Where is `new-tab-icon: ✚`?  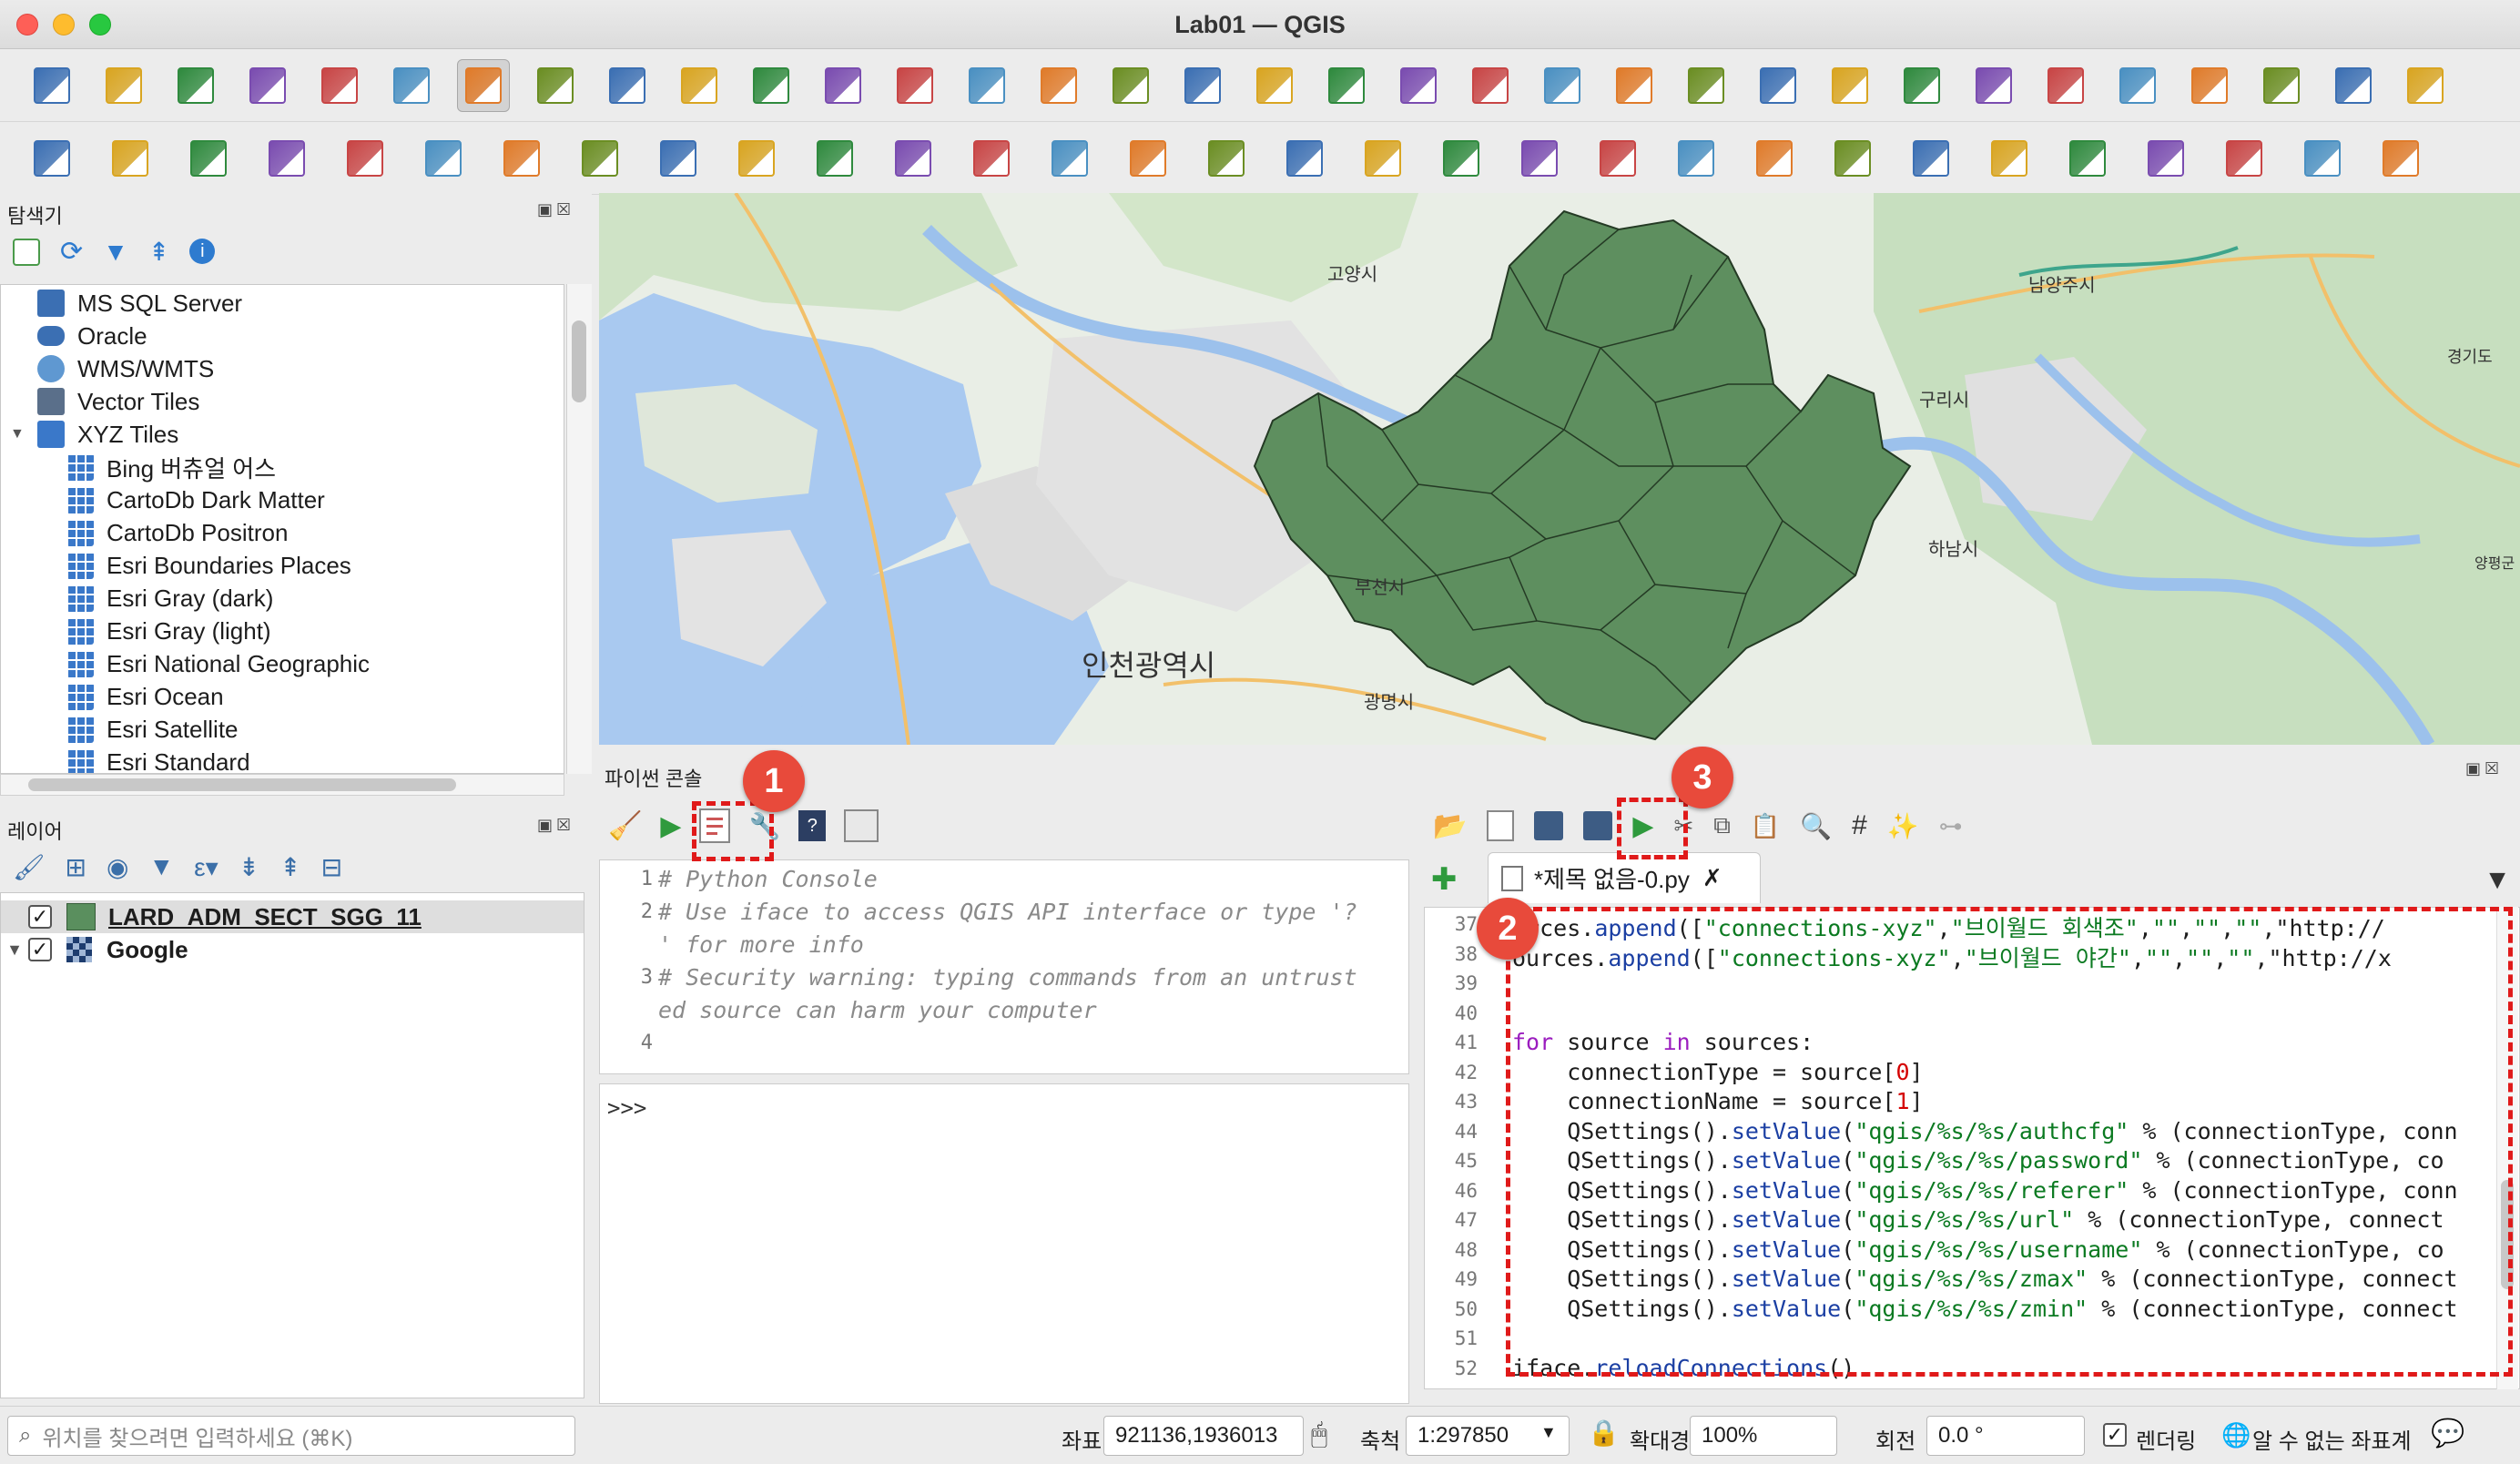 new-tab-icon: ✚ is located at coordinates (1445, 880).